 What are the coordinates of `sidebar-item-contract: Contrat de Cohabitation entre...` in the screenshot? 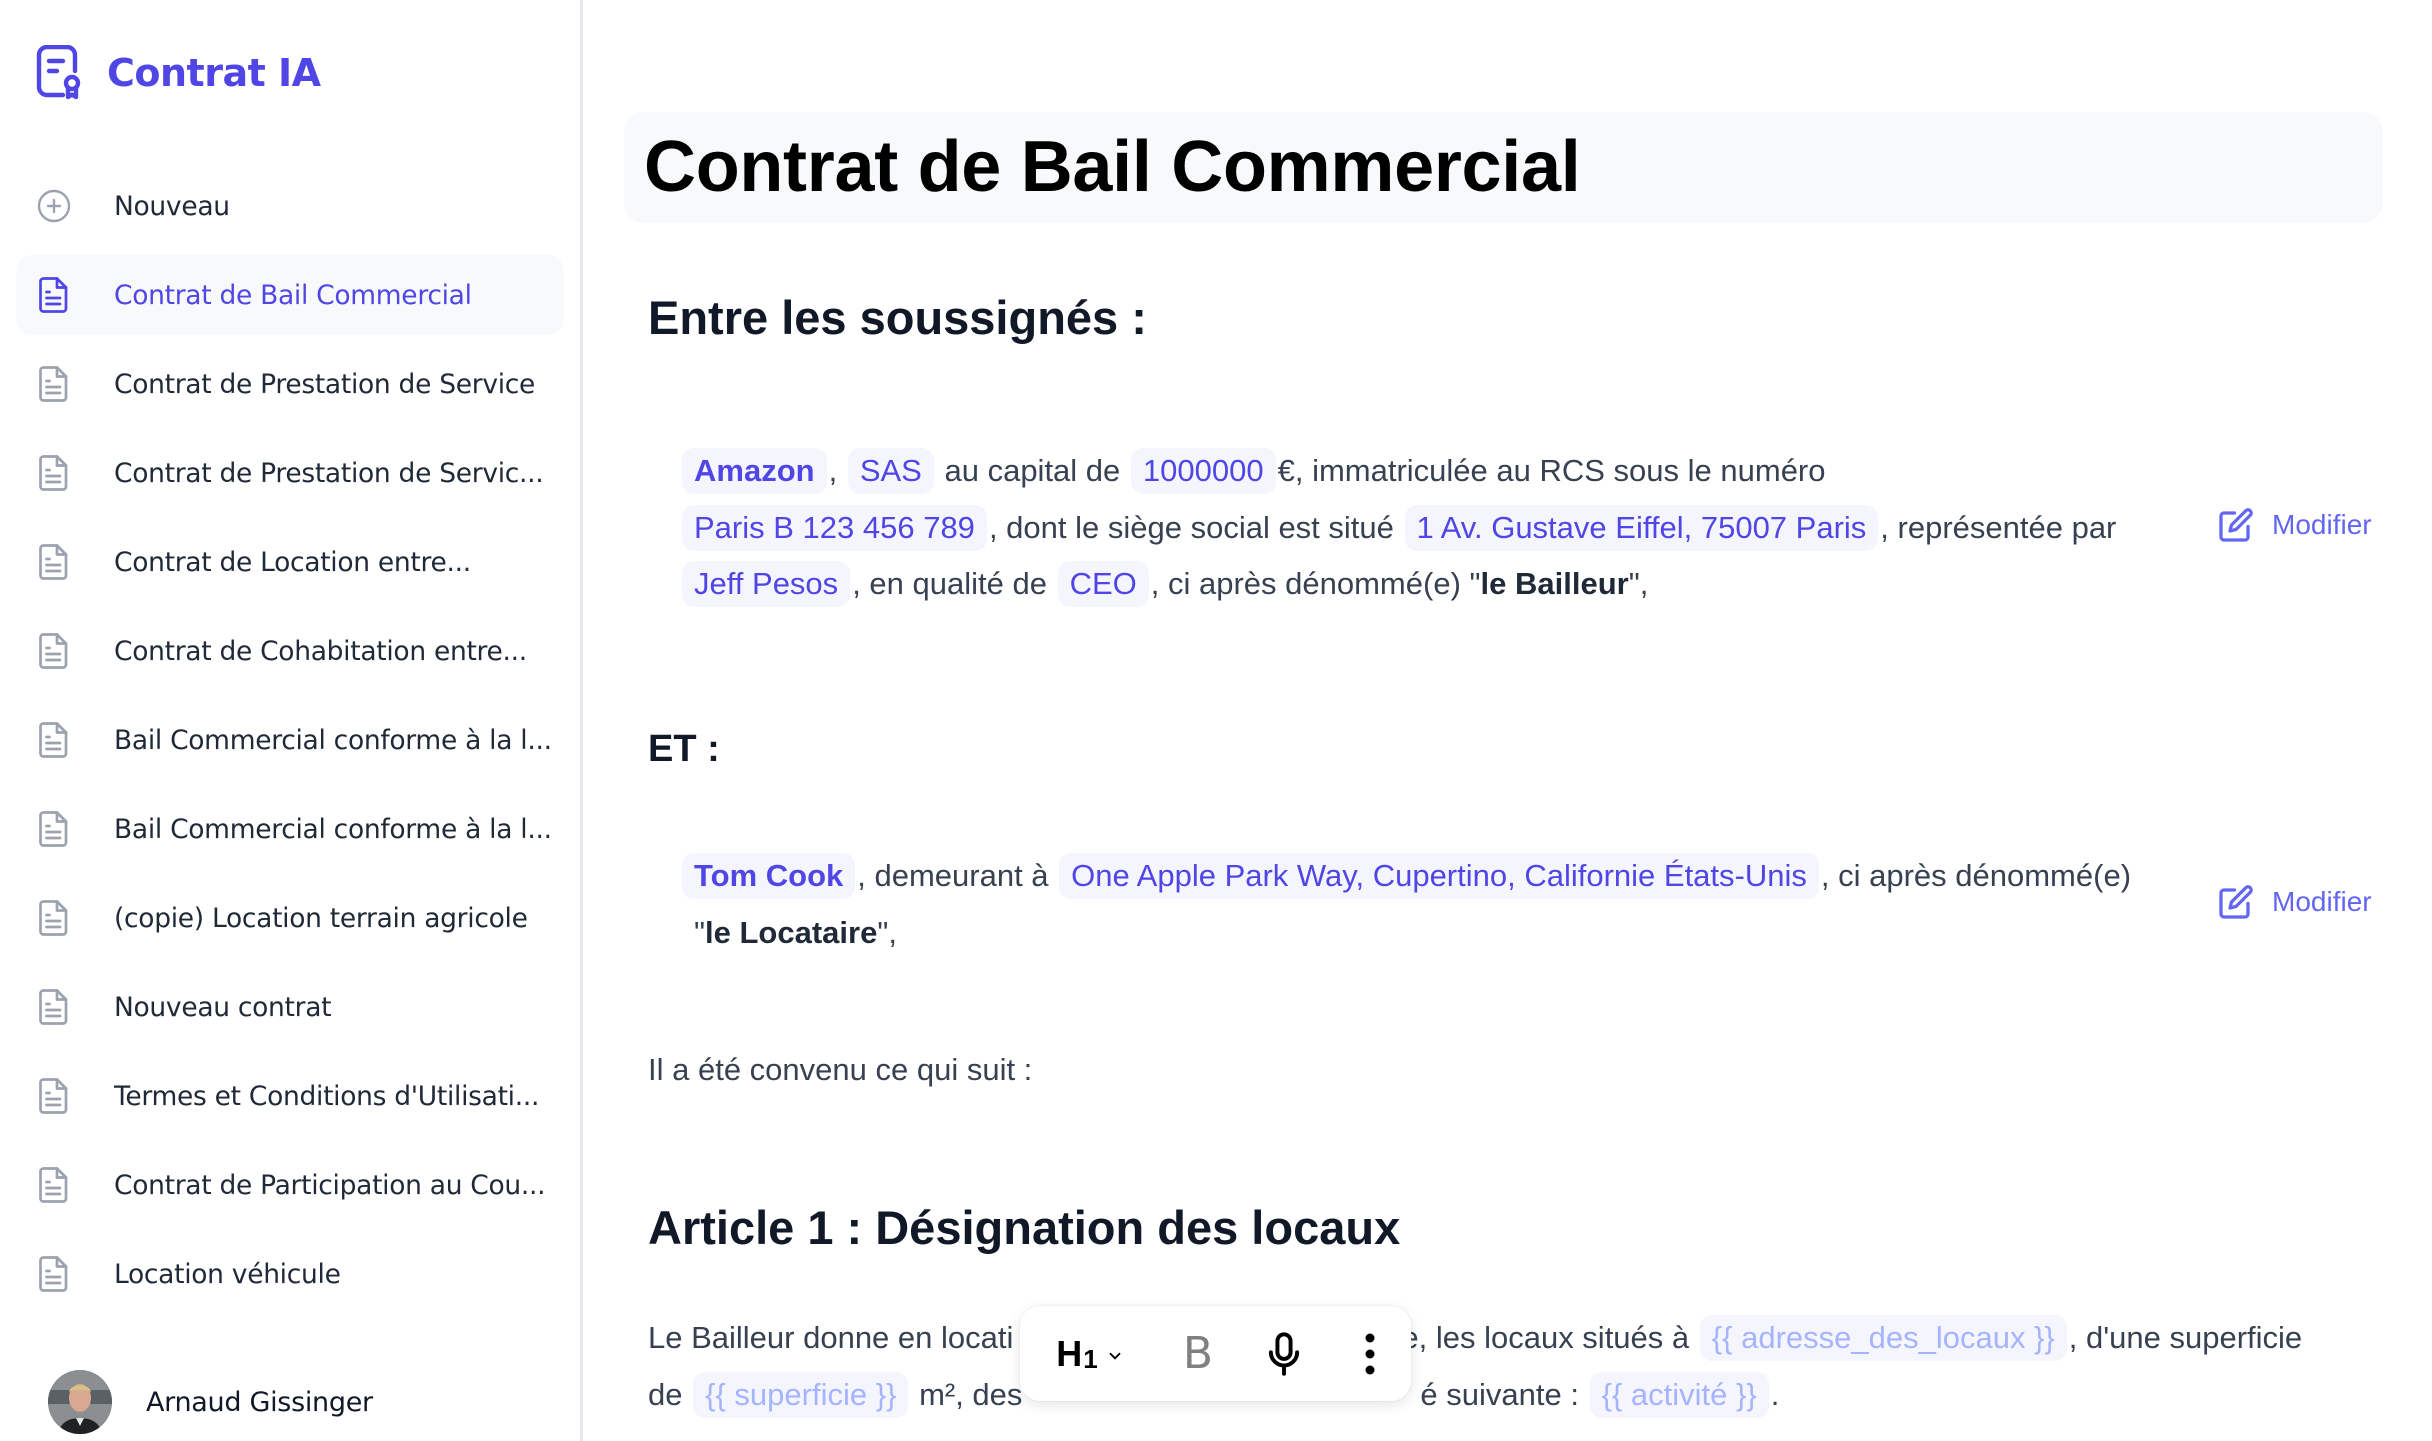 It's located at (290, 651).